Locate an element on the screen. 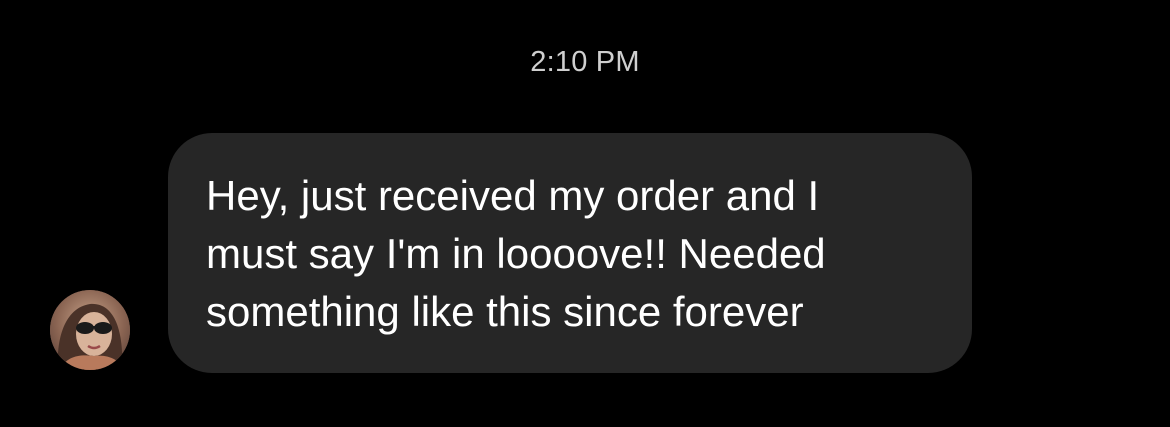 This screenshot has height=427, width=1170. sender-avatar is located at coordinates (90, 330).